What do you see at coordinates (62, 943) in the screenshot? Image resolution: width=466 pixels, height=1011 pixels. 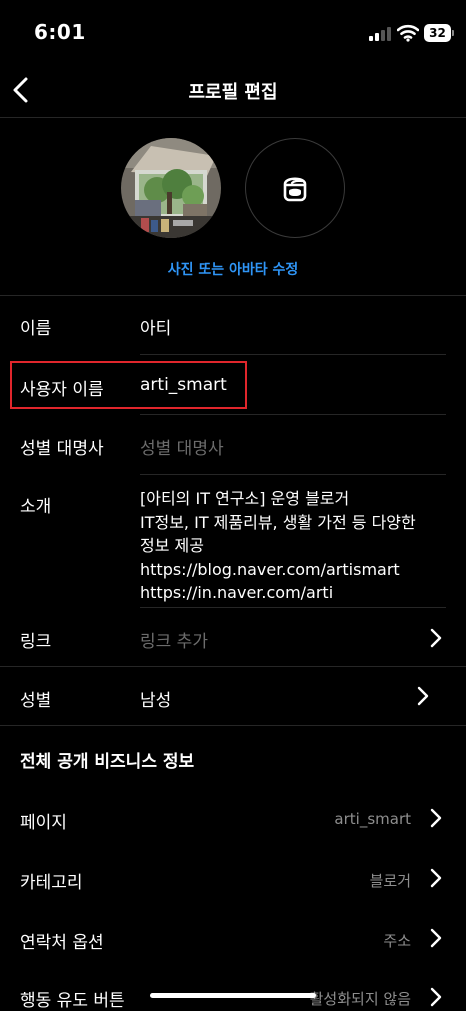 I see `business-label: 연락처 옵션` at bounding box center [62, 943].